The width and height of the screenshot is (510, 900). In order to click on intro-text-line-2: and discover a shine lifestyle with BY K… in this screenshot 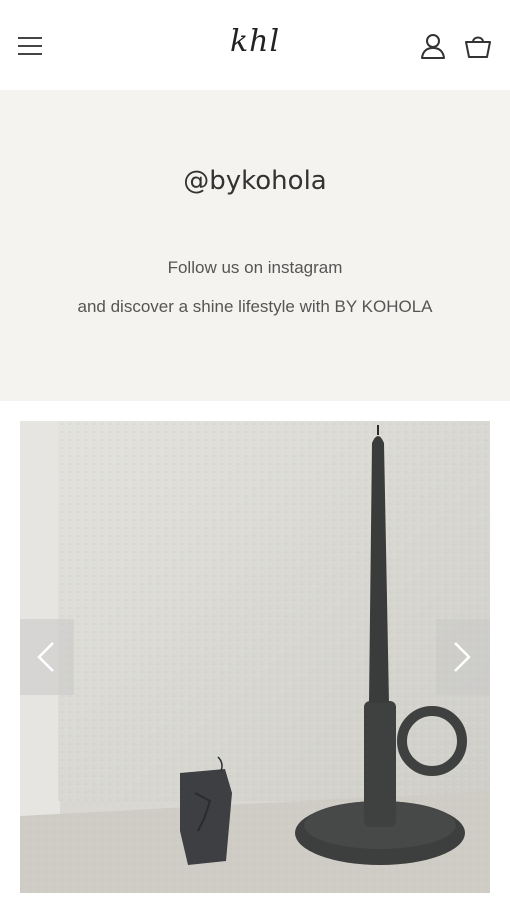, I will do `click(255, 306)`.